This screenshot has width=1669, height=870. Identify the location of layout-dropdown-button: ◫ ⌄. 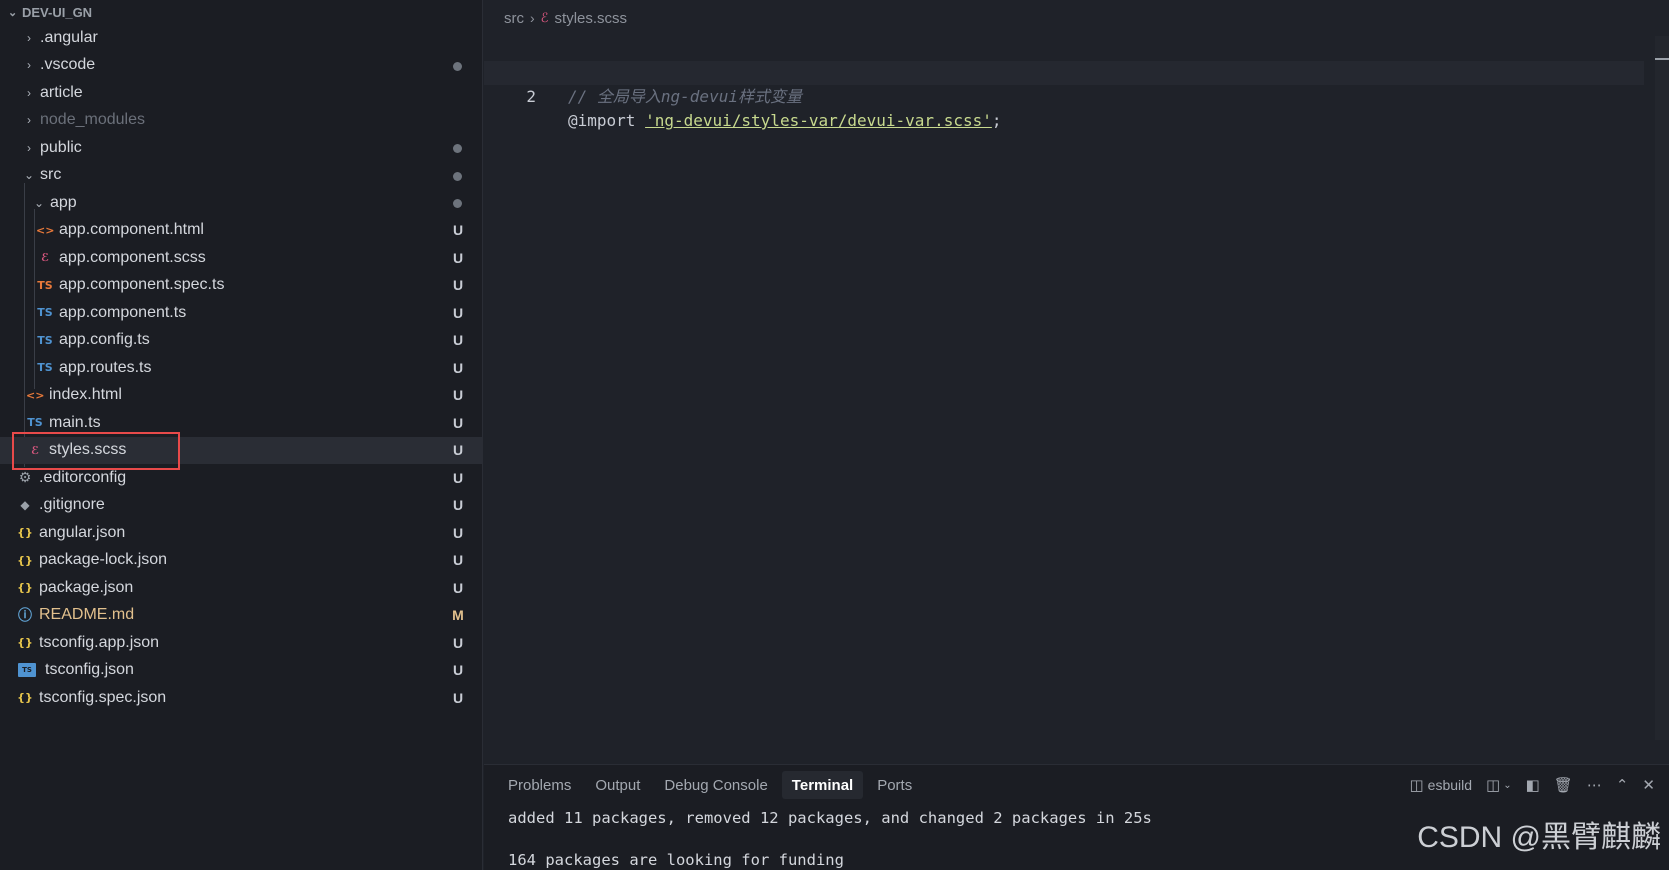
(1499, 785).